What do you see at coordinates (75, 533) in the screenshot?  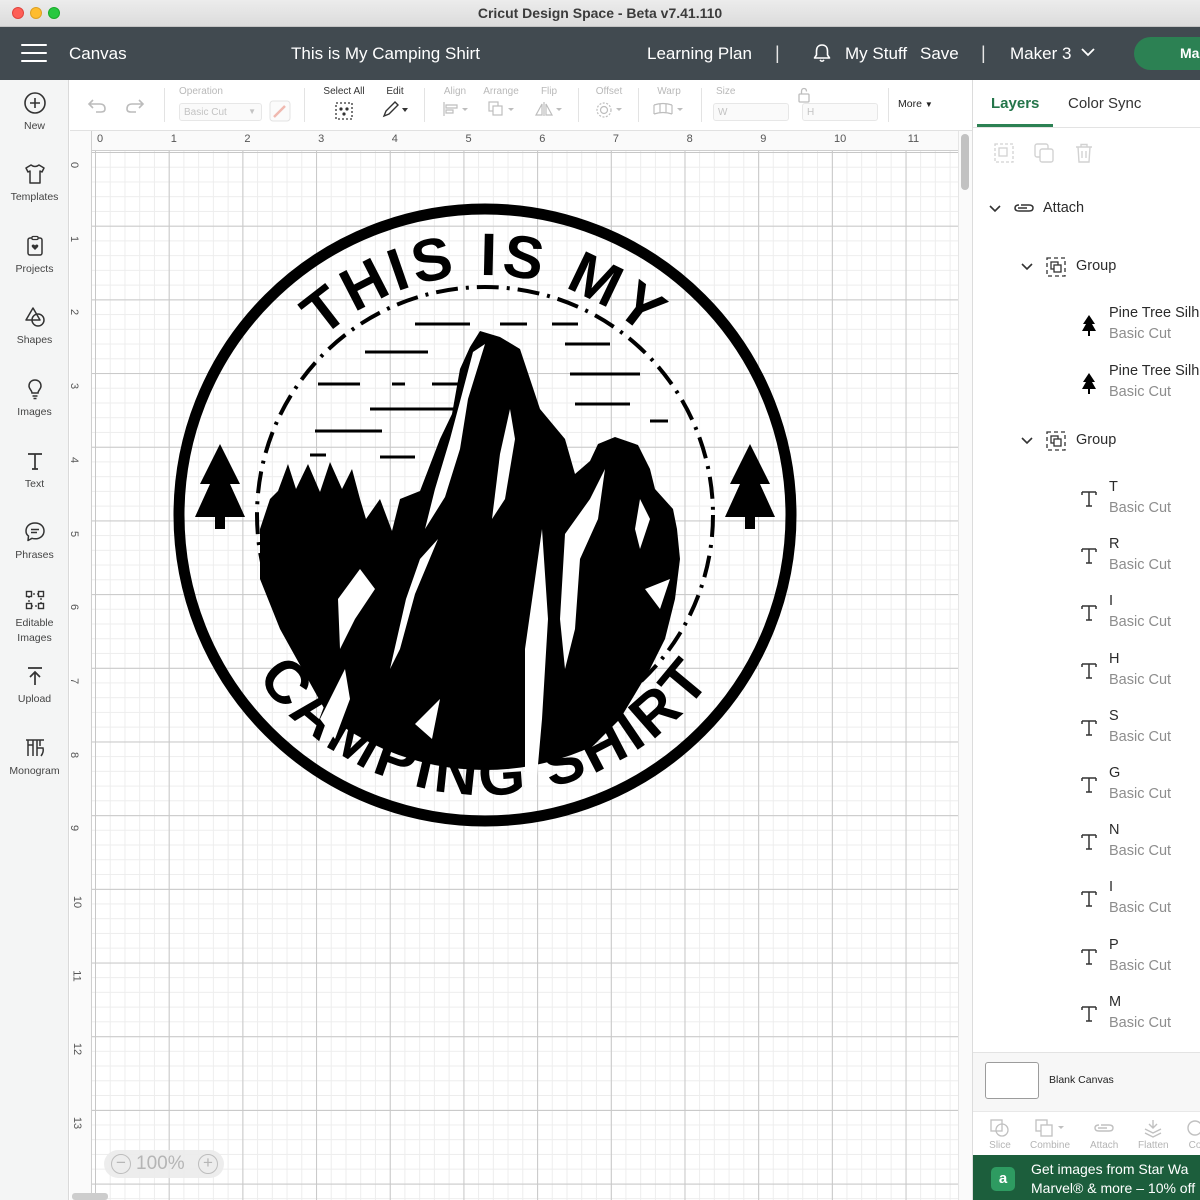 I see `ruler-tick-label: 5` at bounding box center [75, 533].